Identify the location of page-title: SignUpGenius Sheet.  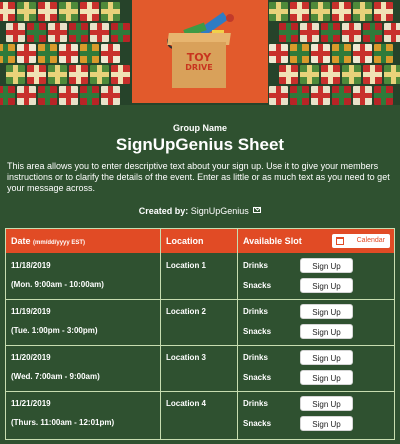
(200, 144).